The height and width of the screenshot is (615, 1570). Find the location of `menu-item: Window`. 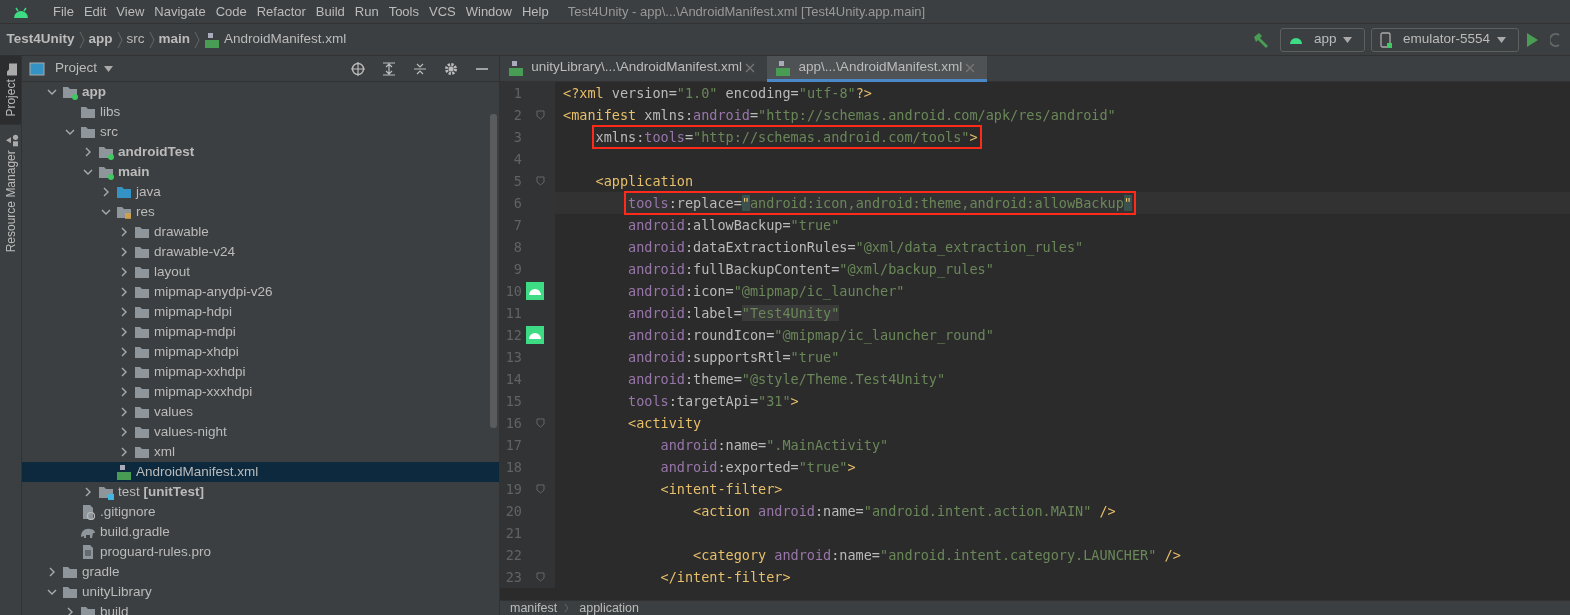

menu-item: Window is located at coordinates (488, 11).